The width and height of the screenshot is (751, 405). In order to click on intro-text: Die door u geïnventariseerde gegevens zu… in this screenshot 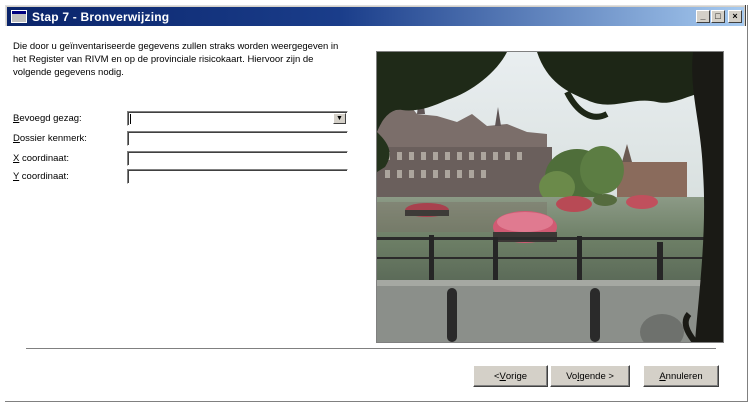, I will do `click(176, 59)`.